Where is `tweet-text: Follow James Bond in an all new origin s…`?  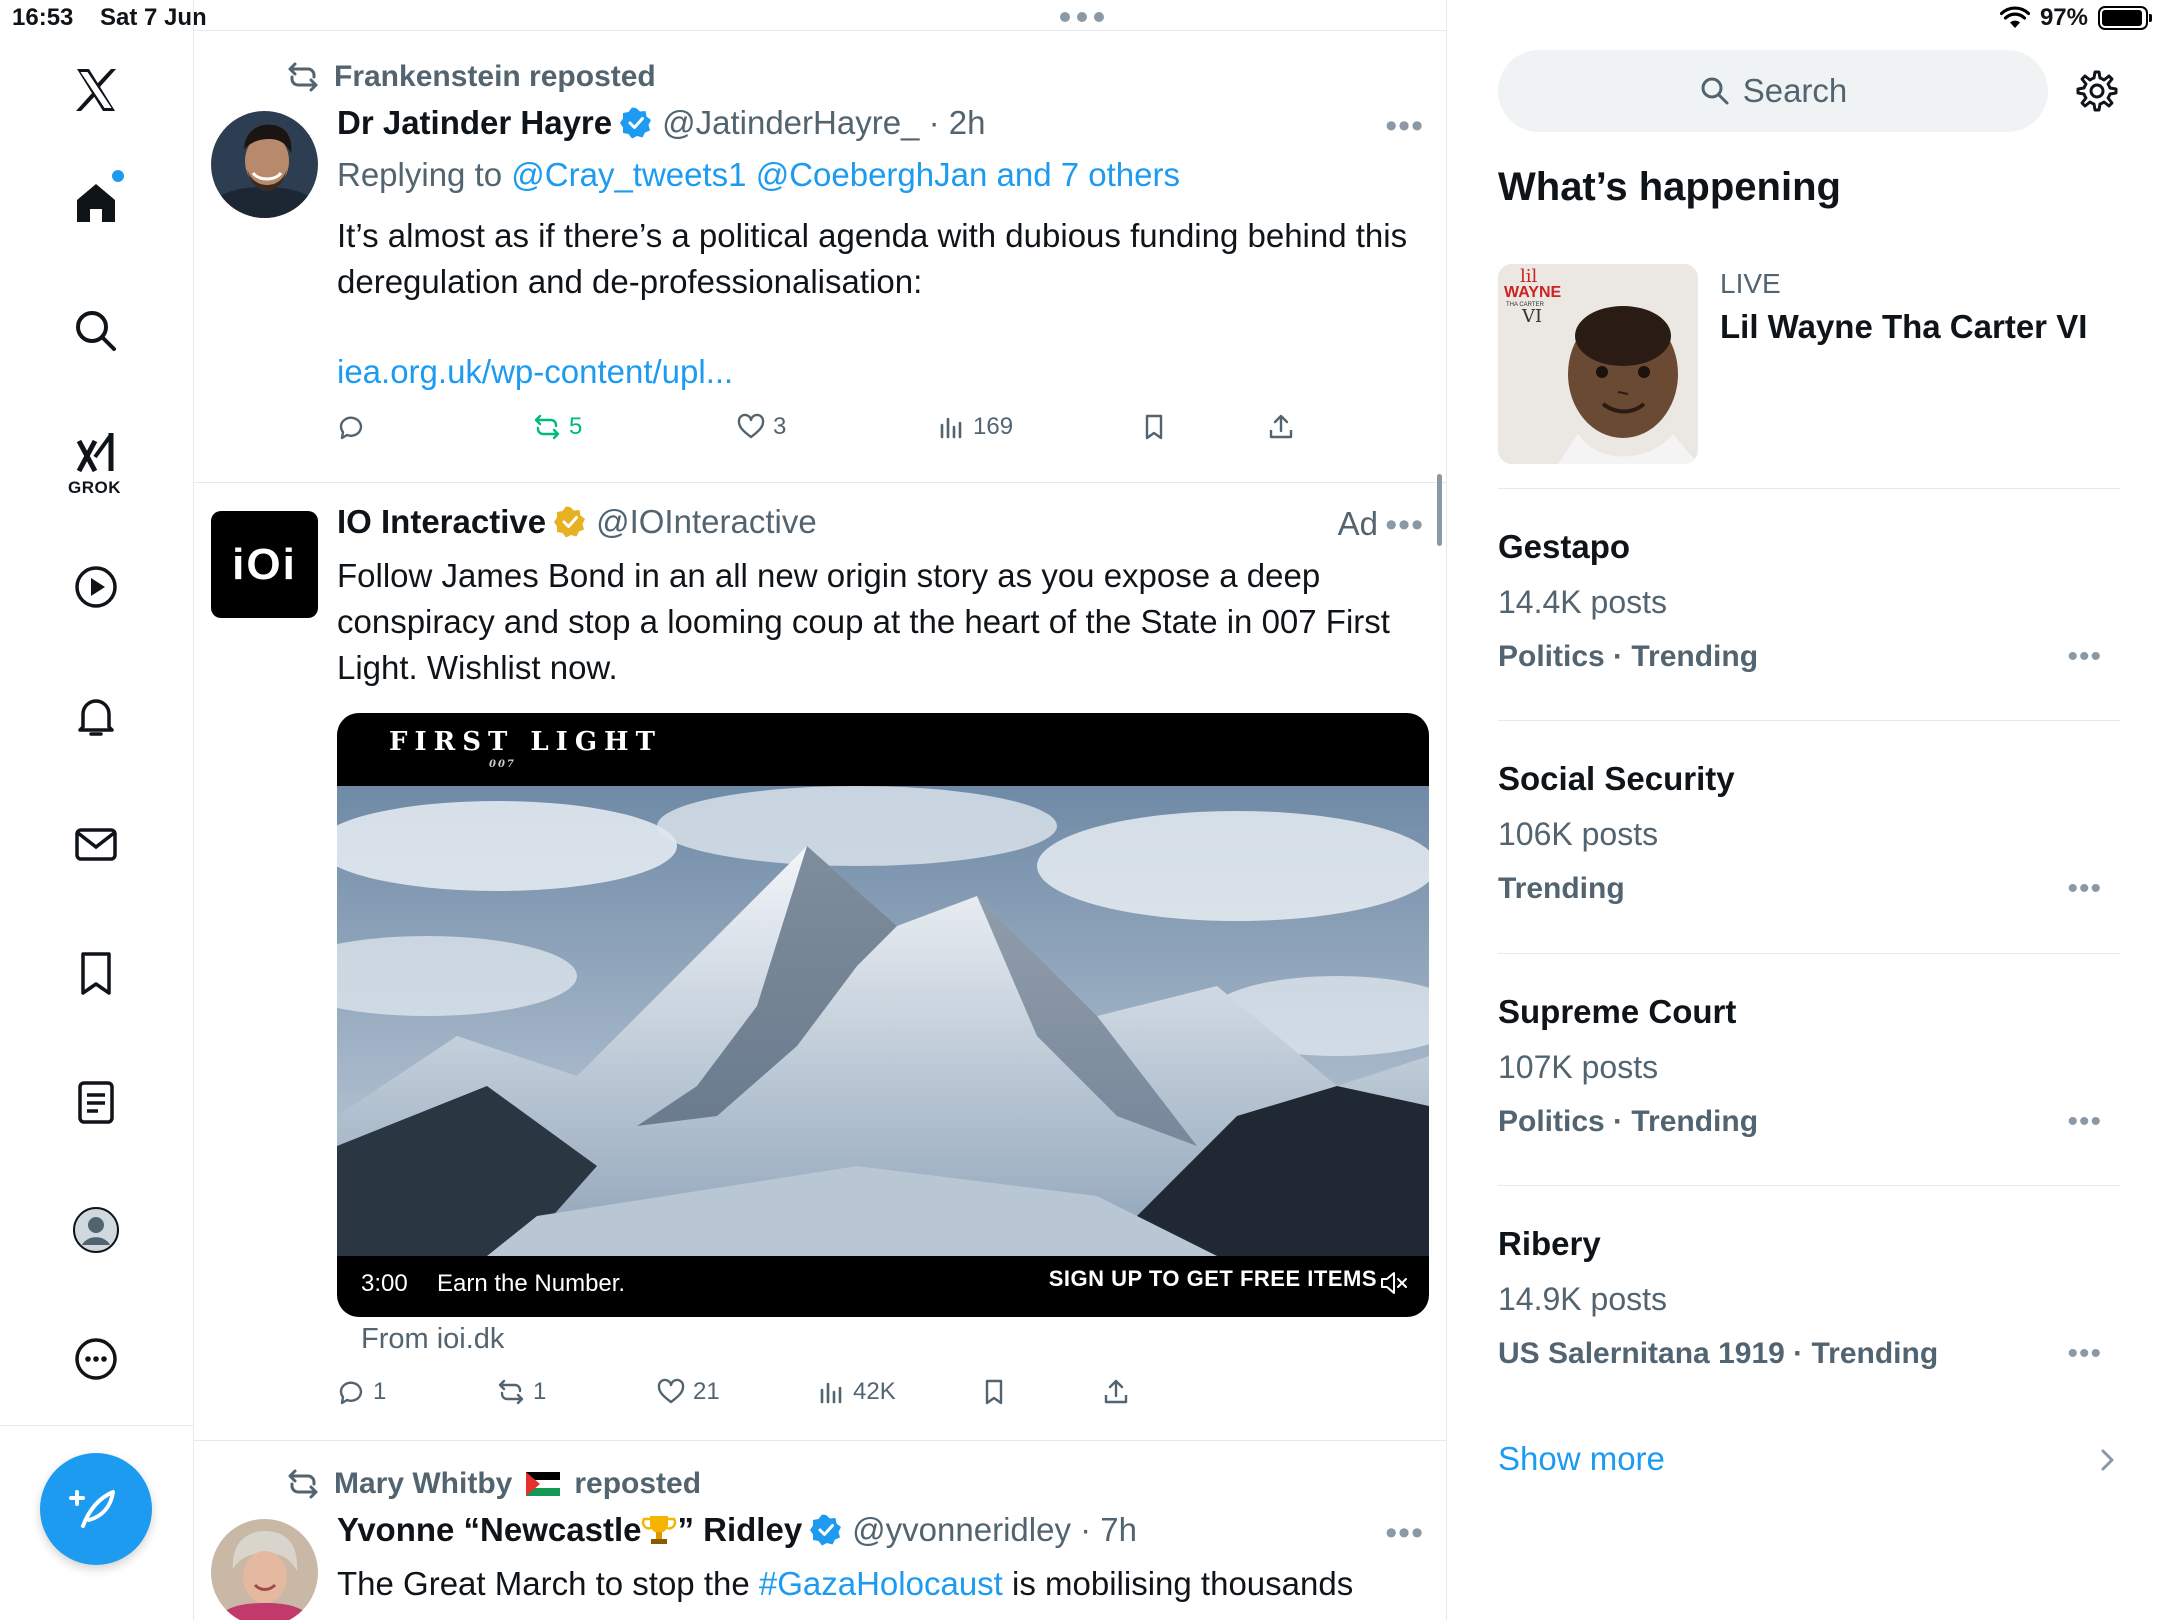
tweet-text: Follow James Bond in an all new origin s… is located at coordinates (863, 621).